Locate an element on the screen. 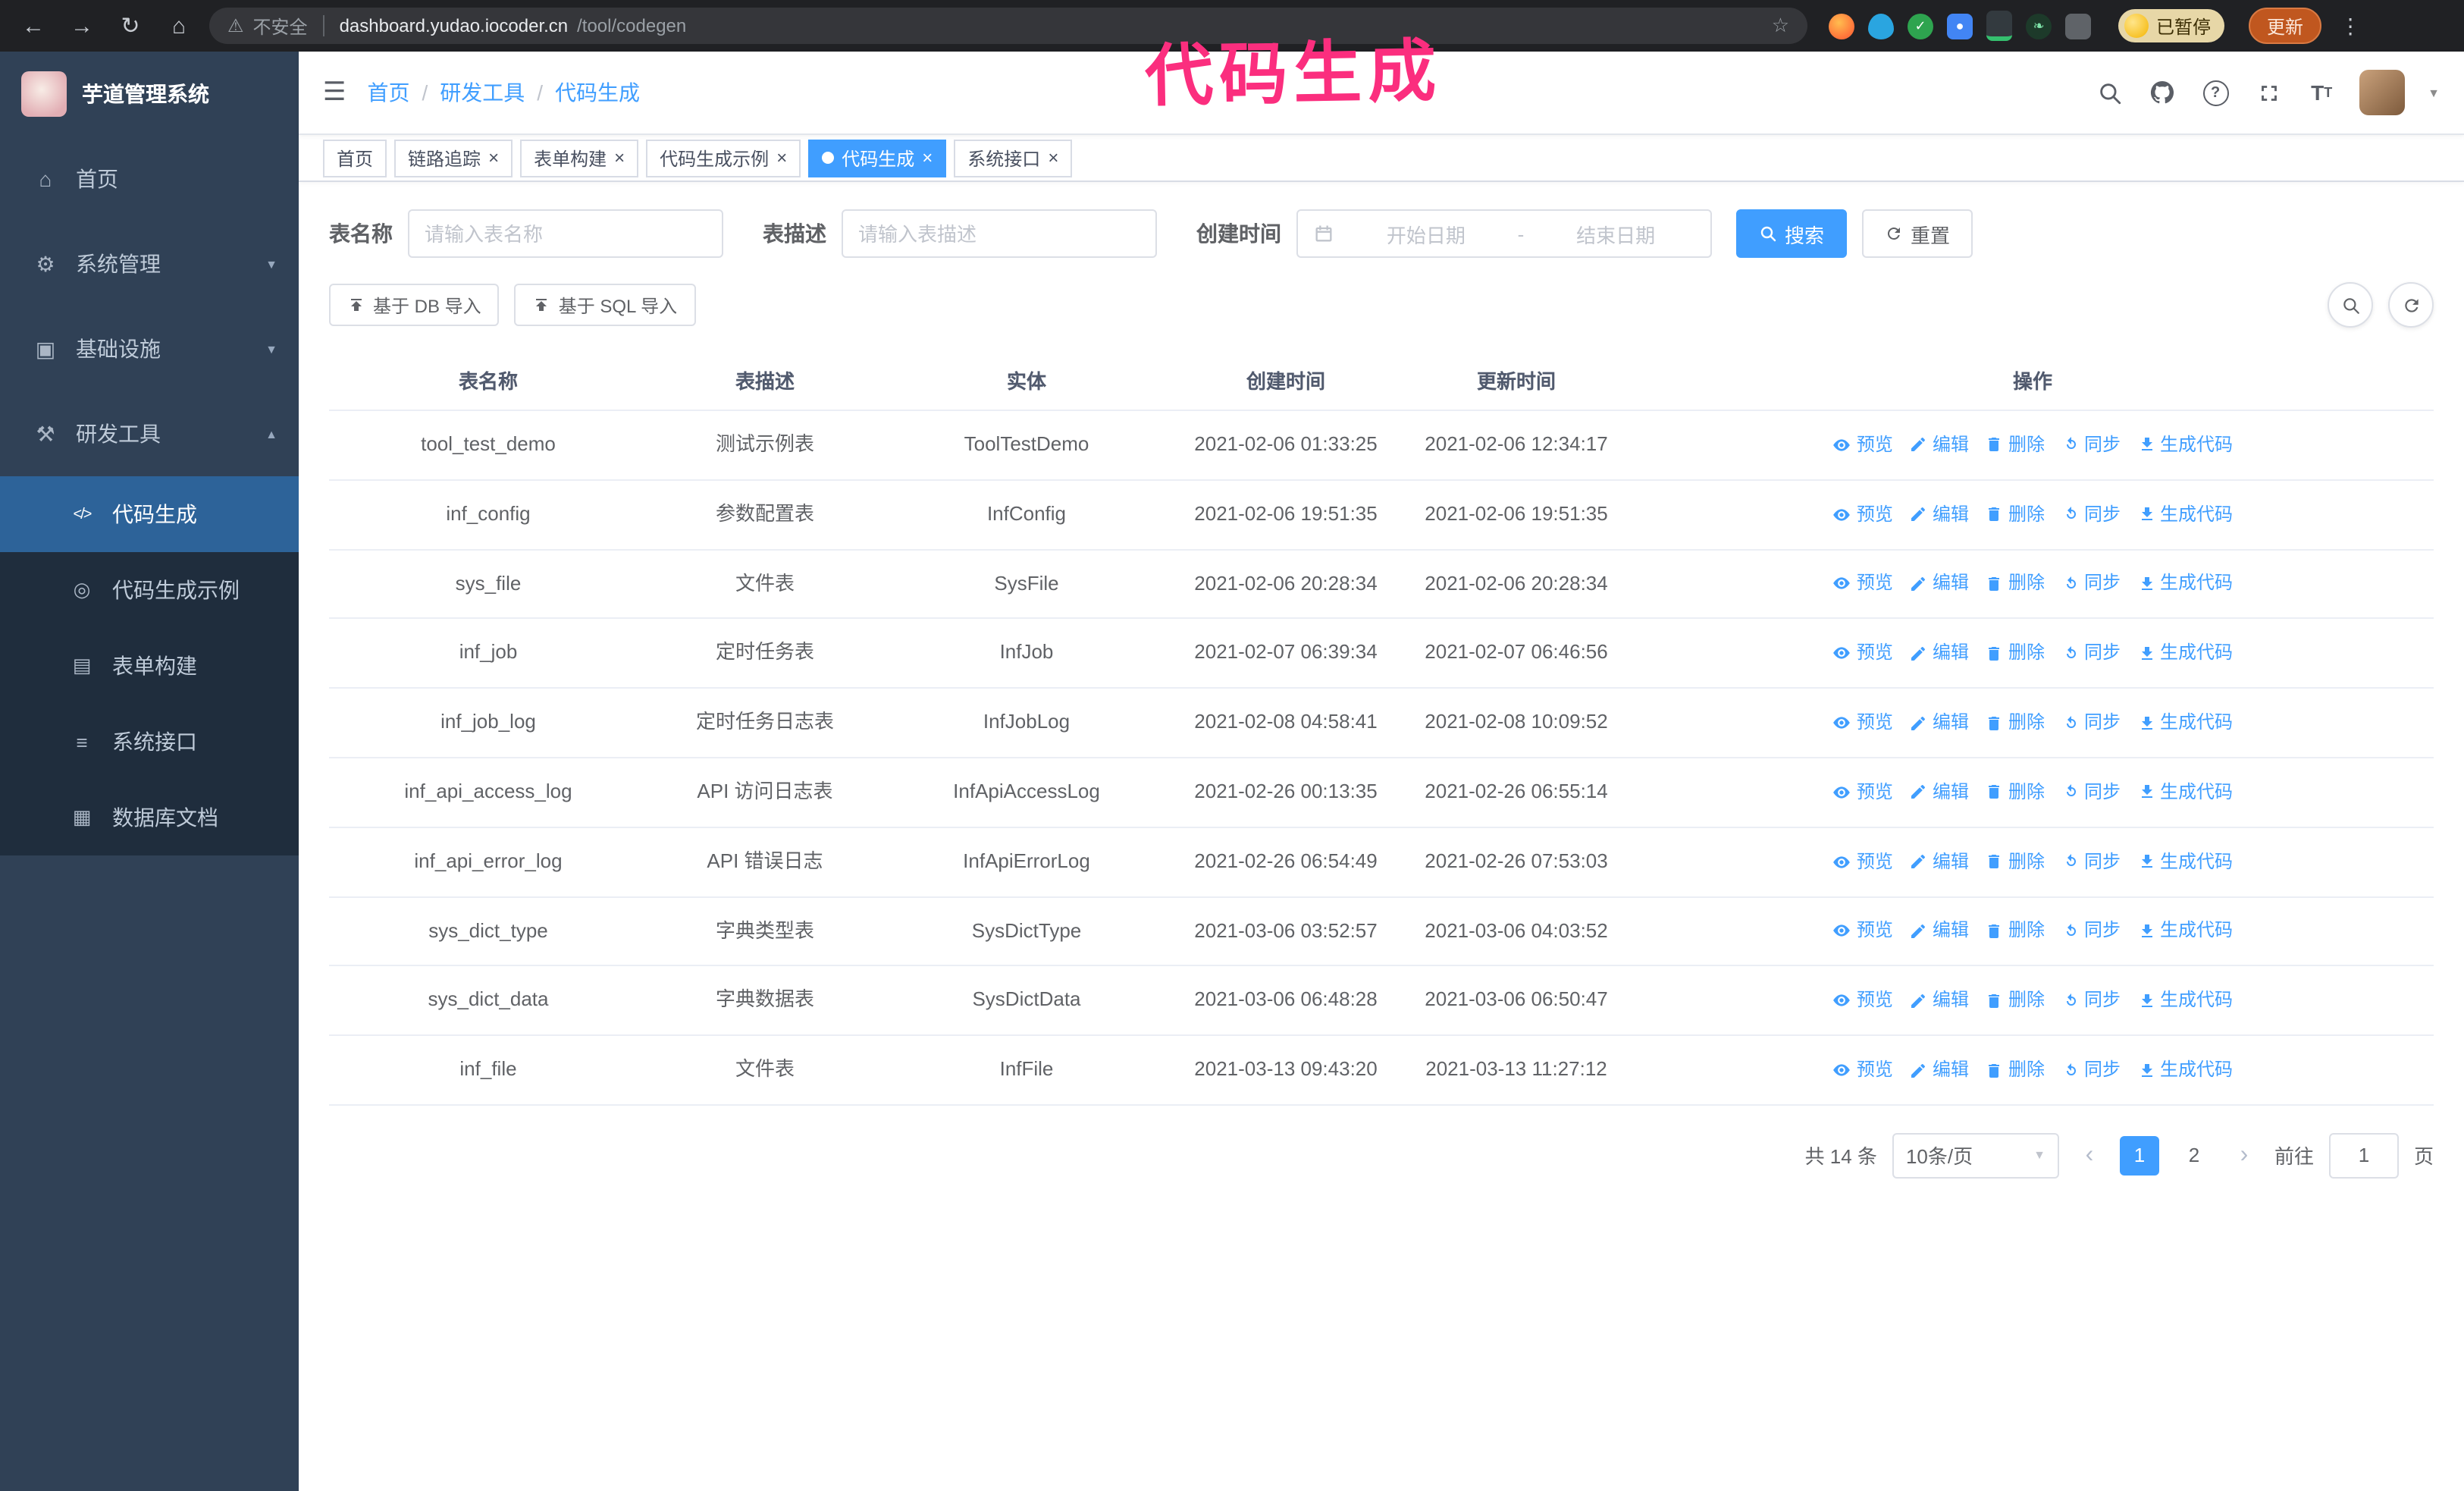 The width and height of the screenshot is (2464, 1491). browser-home-icon: ⌂ is located at coordinates (179, 26).